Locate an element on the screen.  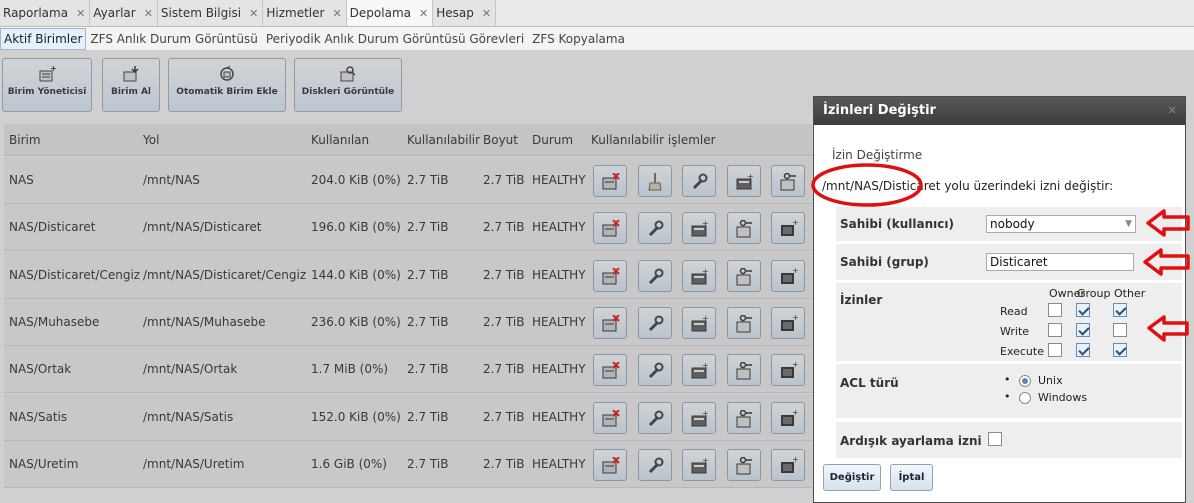
tab-label: Raporlama is located at coordinates (36, 13).